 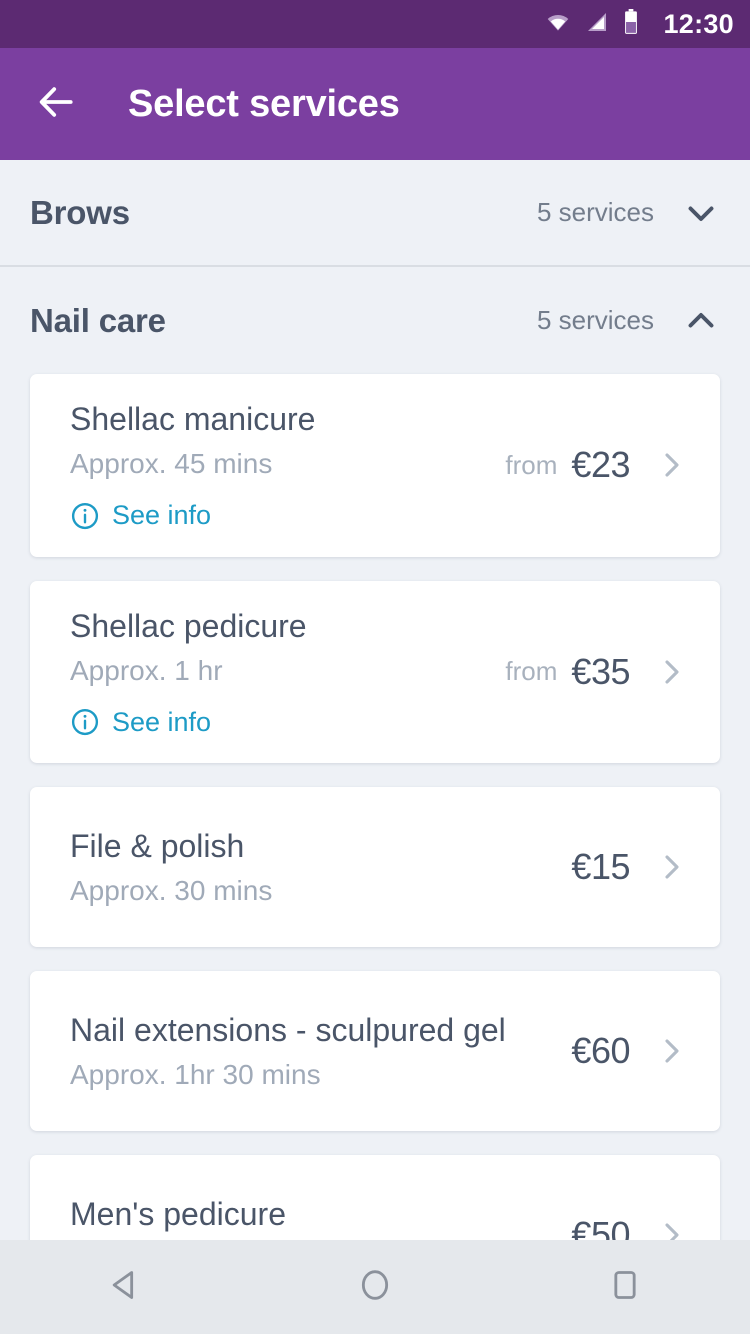 What do you see at coordinates (600, 1051) in the screenshot?
I see `price-value: €60` at bounding box center [600, 1051].